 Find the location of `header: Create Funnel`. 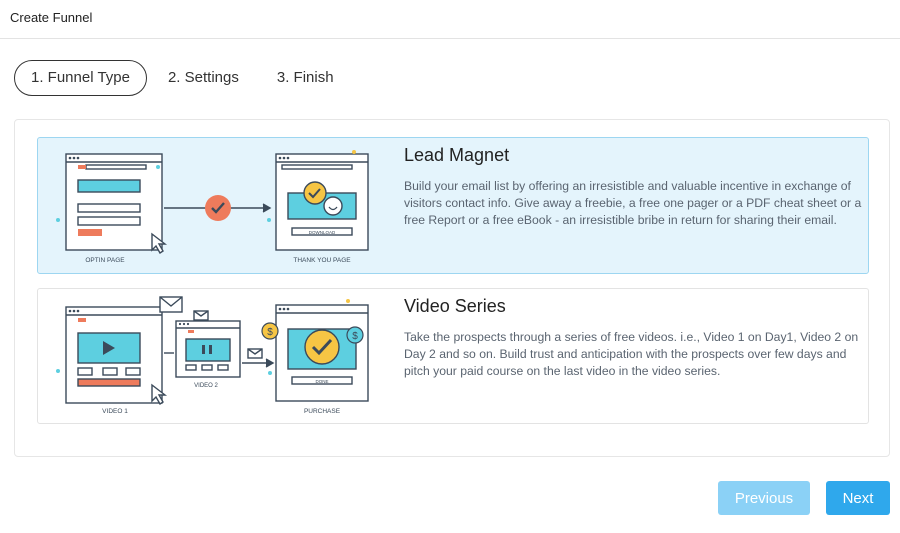

header: Create Funnel is located at coordinates (450, 19).